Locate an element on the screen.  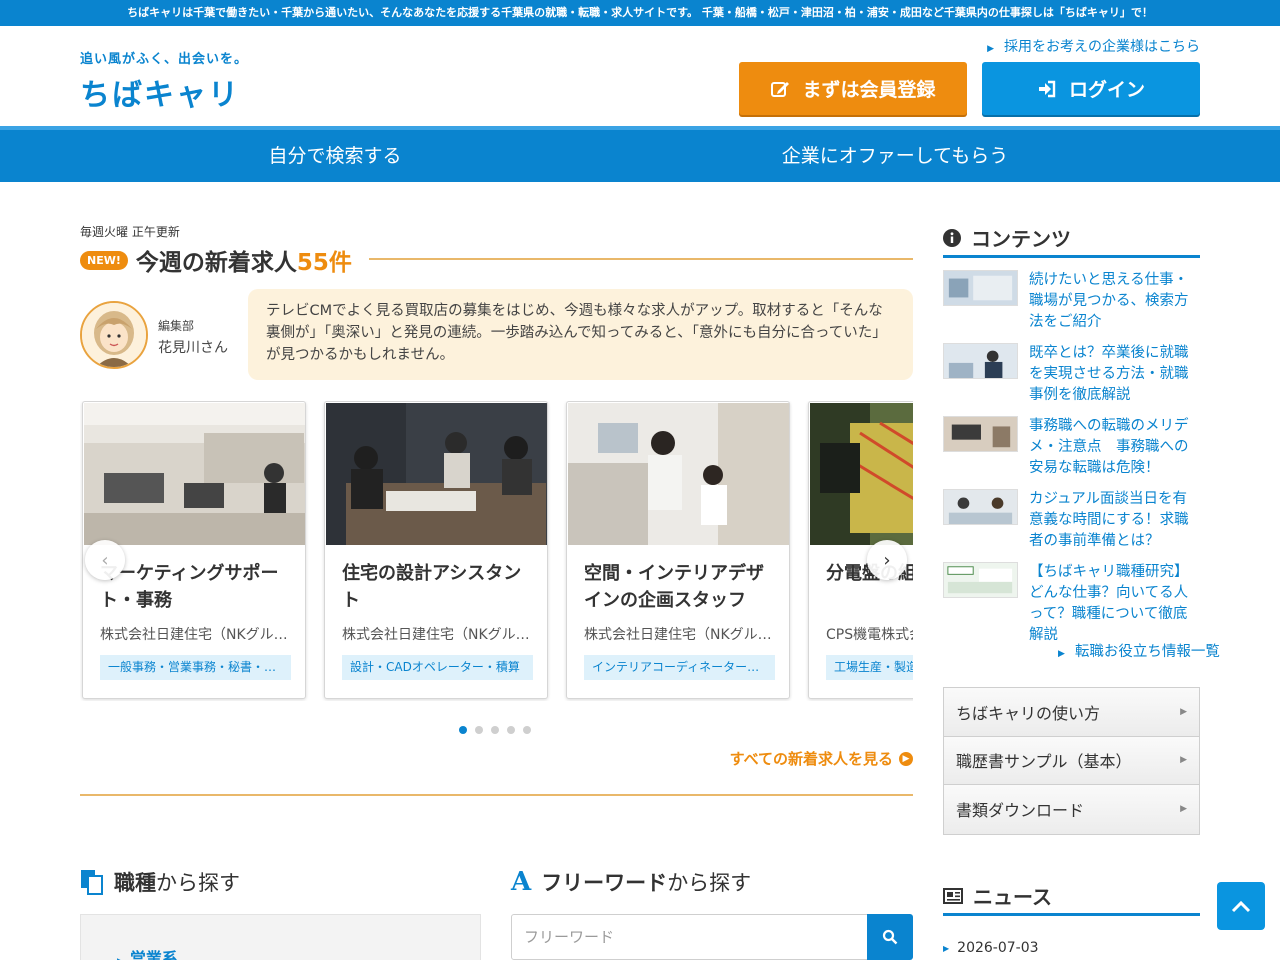
employer-link: ▶ 採用をお考えの企業様はこちら is located at coordinates (1093, 46).